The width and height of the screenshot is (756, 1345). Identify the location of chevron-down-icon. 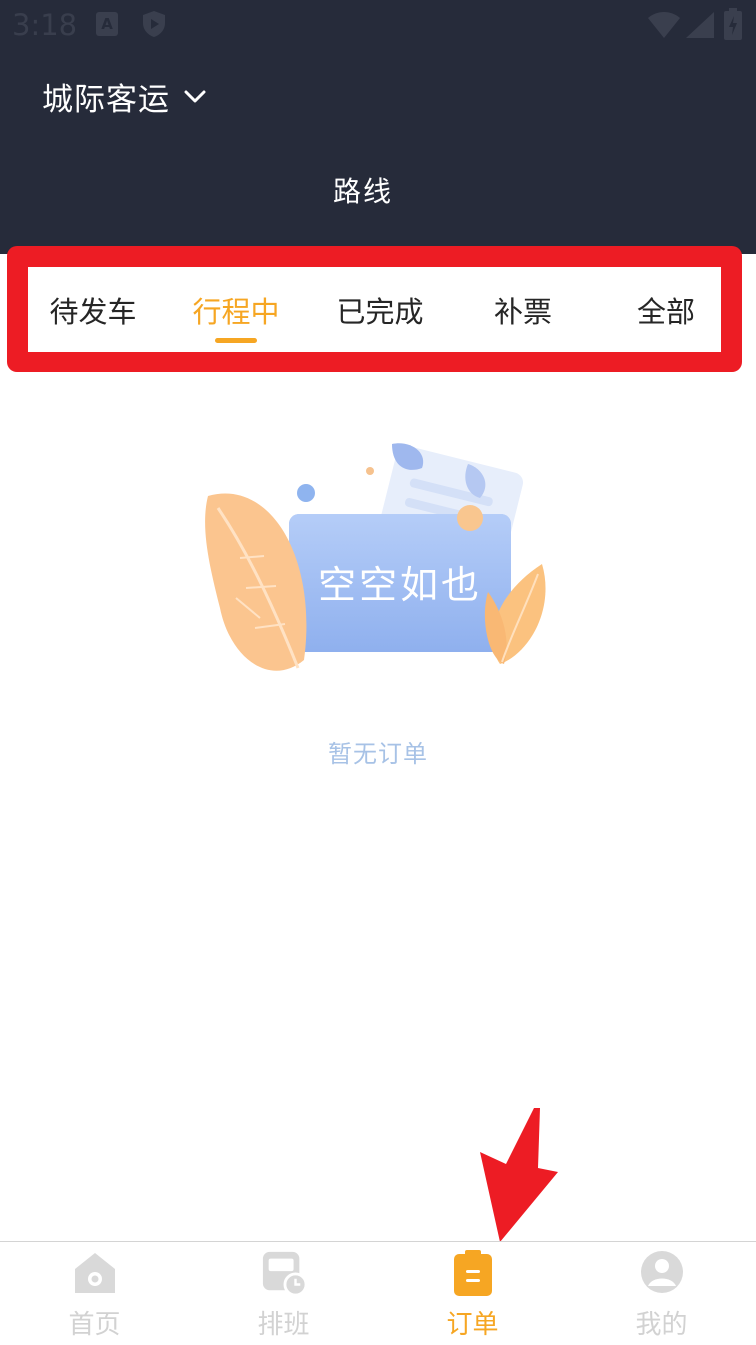
(195, 96).